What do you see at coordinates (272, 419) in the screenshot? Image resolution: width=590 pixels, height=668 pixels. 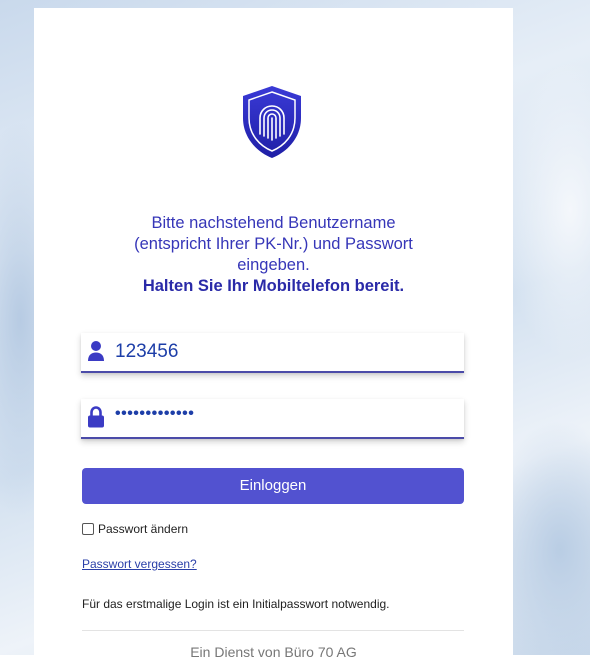 I see `password-field: •••••••••••••` at bounding box center [272, 419].